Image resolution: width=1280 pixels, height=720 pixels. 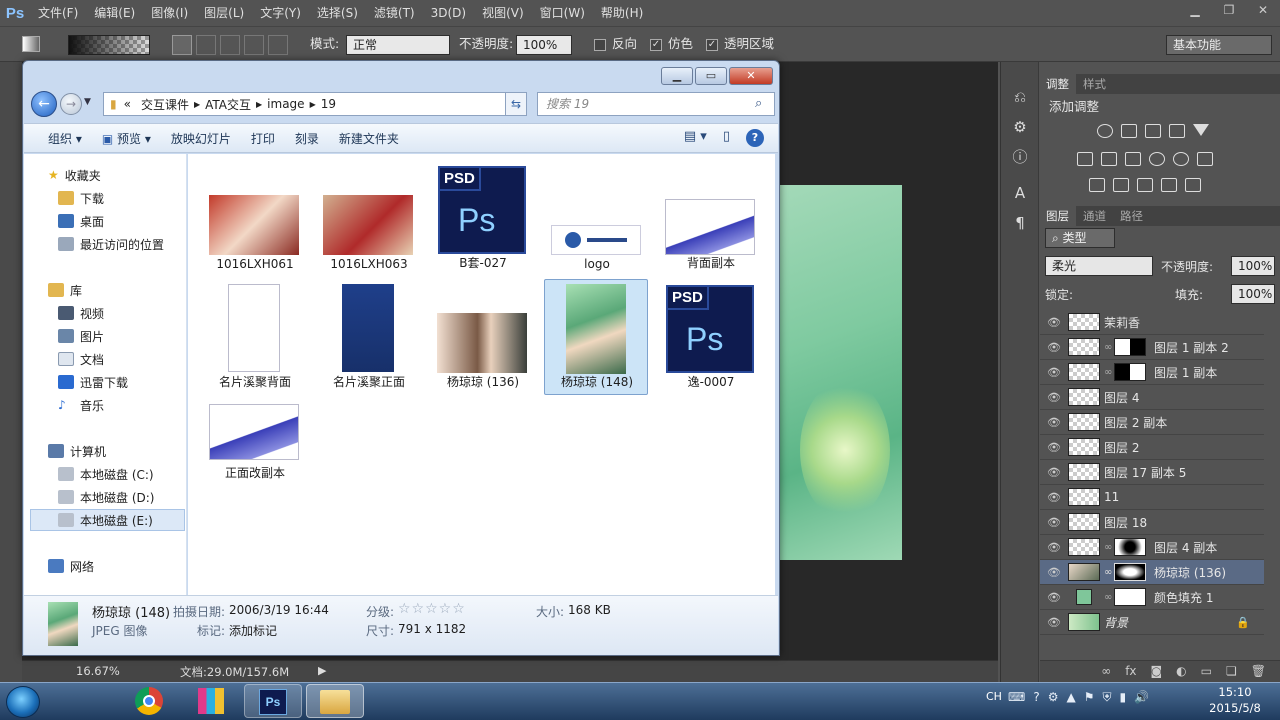 What do you see at coordinates (368, 337) in the screenshot?
I see `file-item: 名片溪聚正面` at bounding box center [368, 337].